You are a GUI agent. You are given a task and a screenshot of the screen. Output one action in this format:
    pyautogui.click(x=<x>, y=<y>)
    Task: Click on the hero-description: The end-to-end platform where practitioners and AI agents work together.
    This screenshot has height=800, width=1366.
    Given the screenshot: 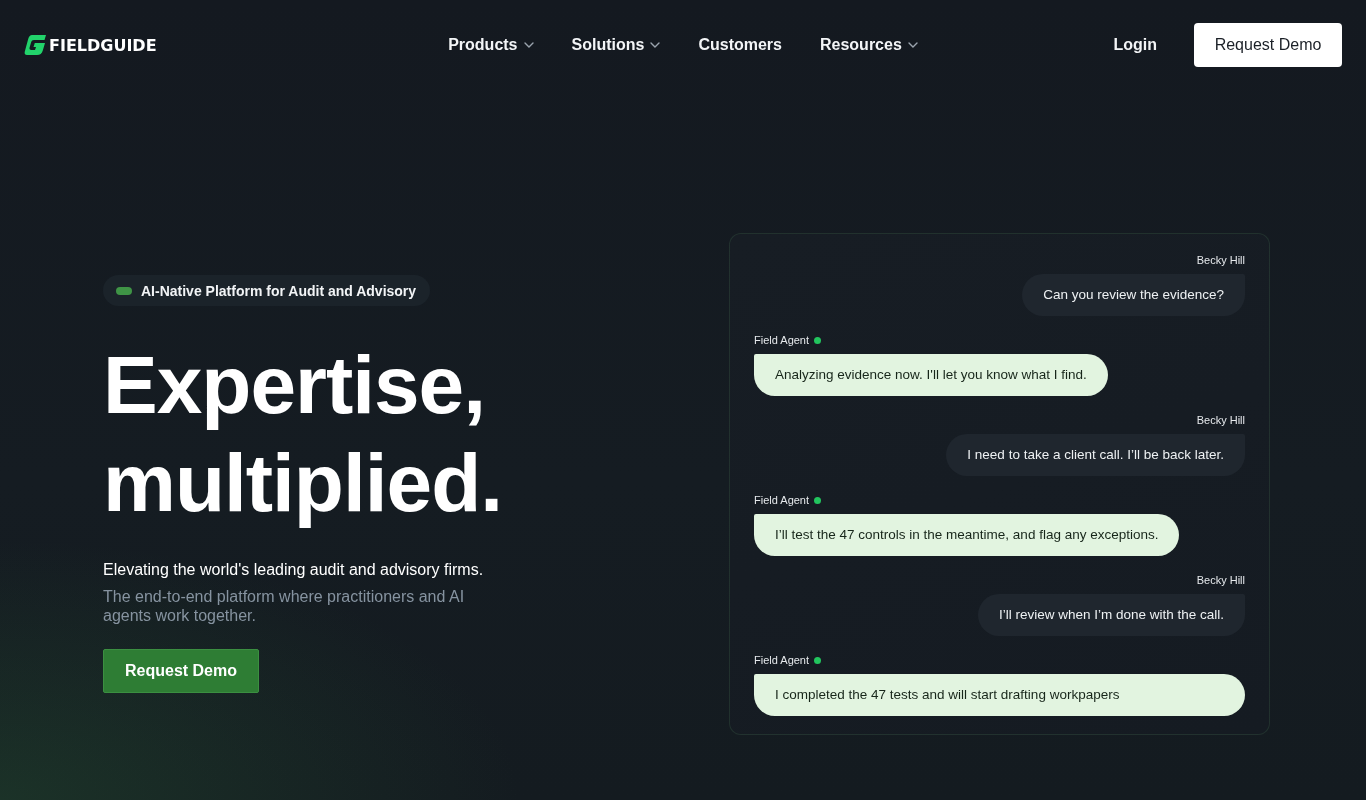 What is the action you would take?
    pyautogui.click(x=284, y=606)
    